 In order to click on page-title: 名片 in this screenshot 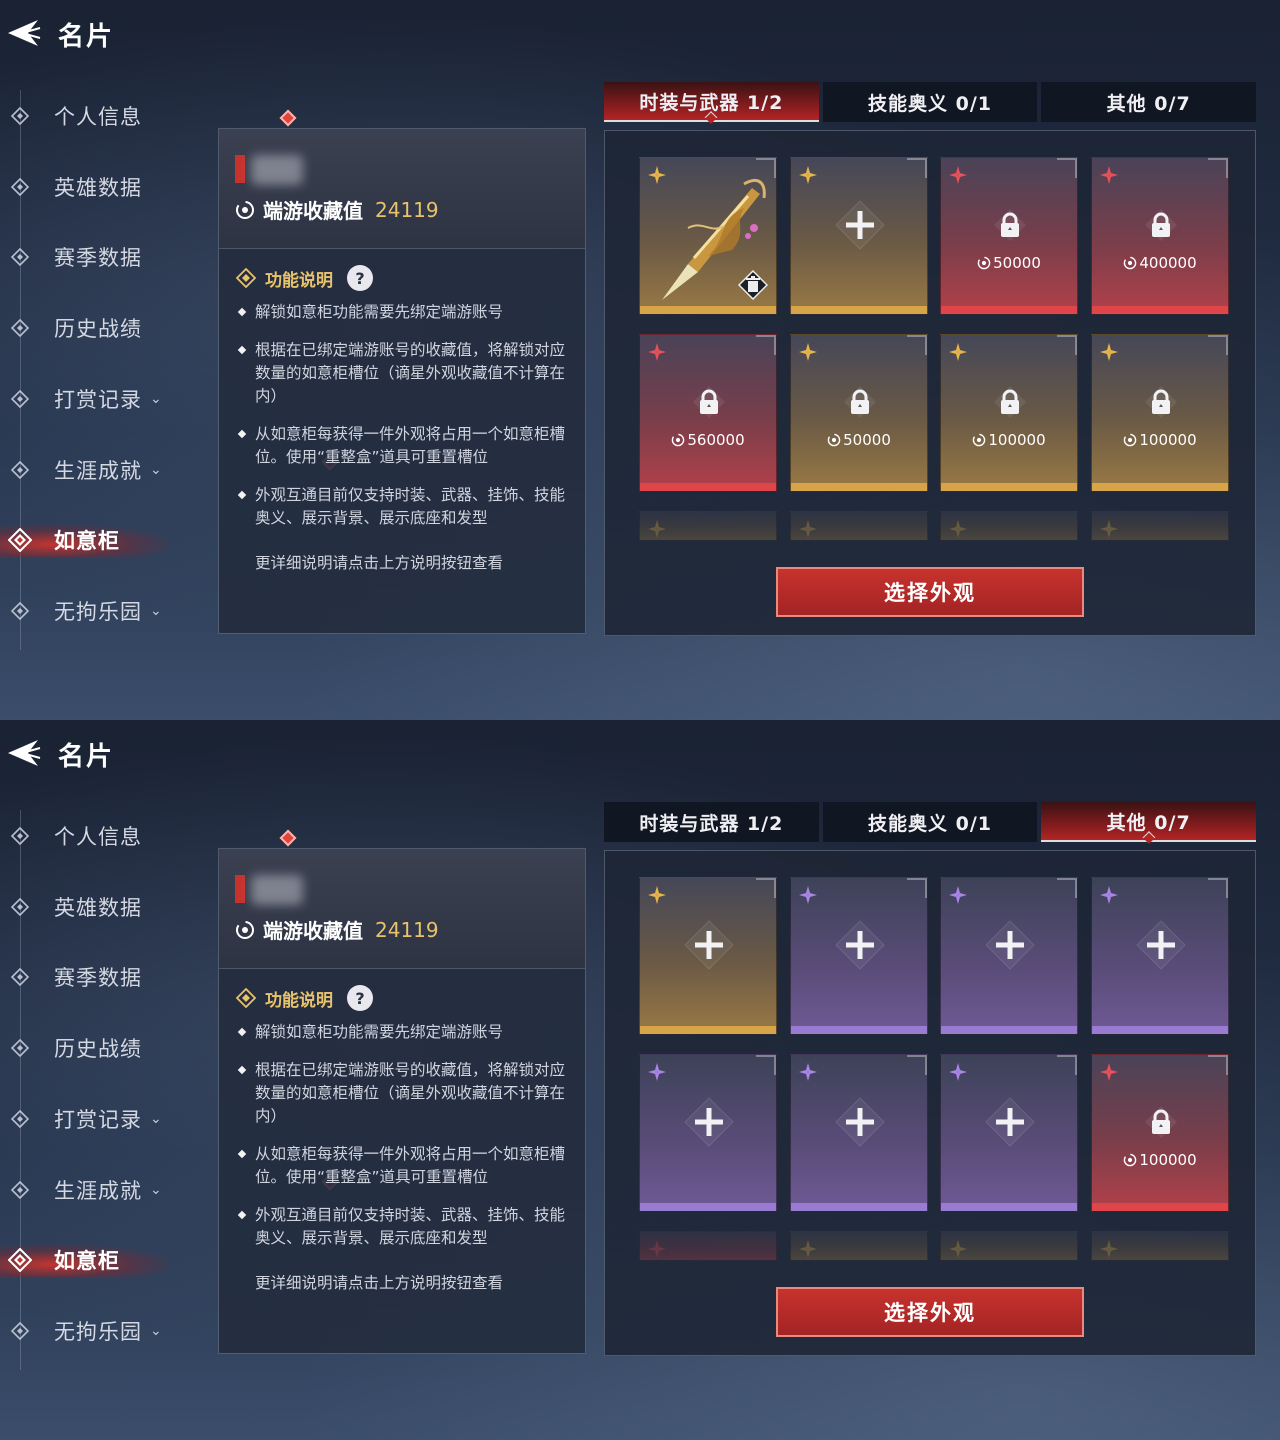, I will do `click(86, 37)`.